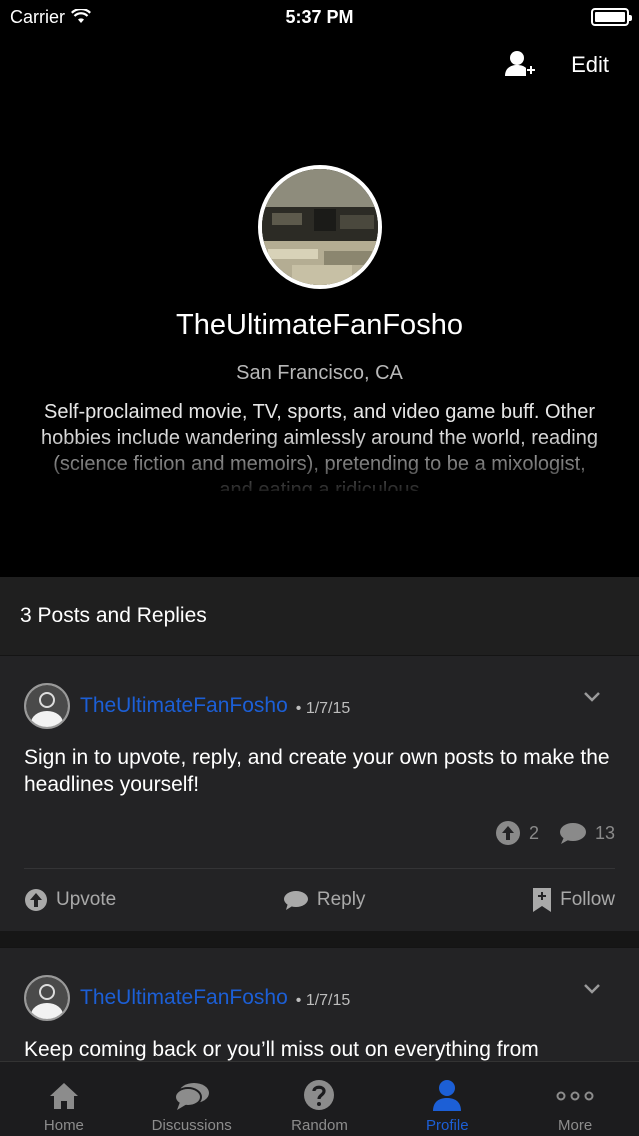 The width and height of the screenshot is (639, 1136). I want to click on tab-more-label: More, so click(575, 1125).